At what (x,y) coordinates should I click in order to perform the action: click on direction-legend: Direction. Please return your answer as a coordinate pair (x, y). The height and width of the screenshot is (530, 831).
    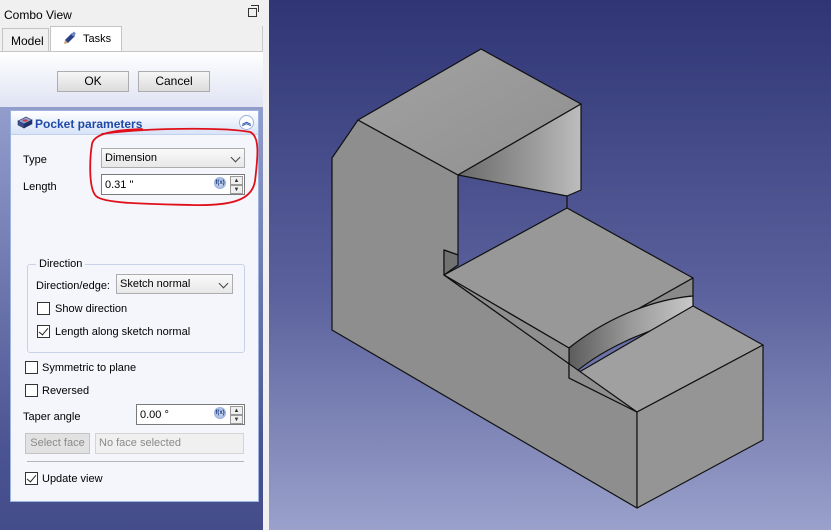
    Looking at the image, I should click on (61, 264).